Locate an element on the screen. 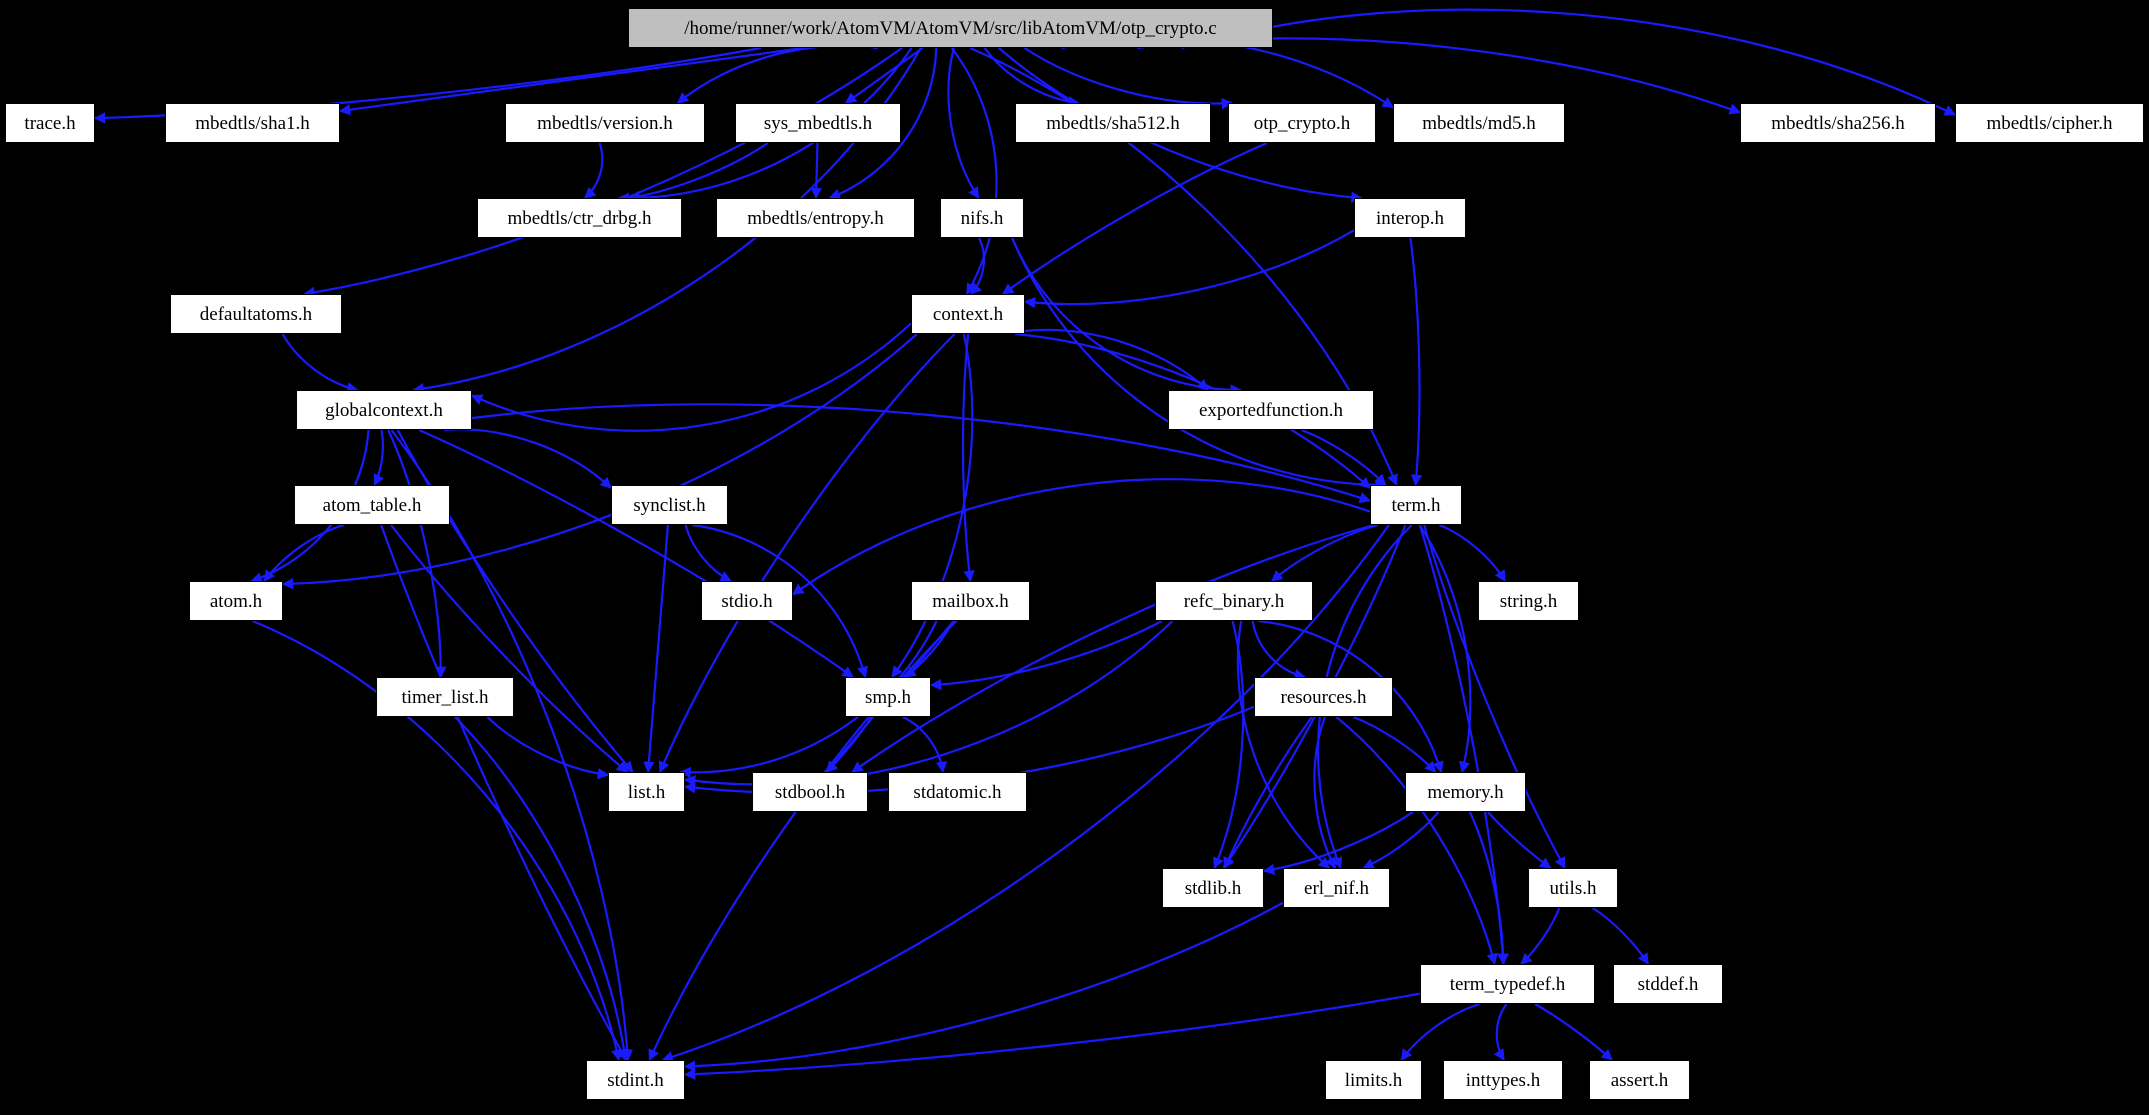  graph-node-resources: resources.h is located at coordinates (1323, 697).